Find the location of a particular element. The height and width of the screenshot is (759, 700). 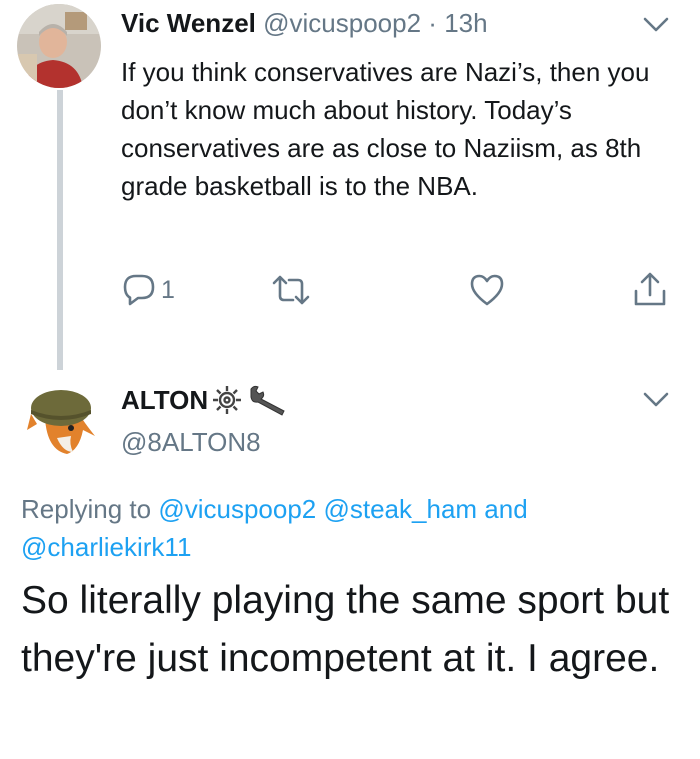

avatar-alton-image is located at coordinates (59, 416).